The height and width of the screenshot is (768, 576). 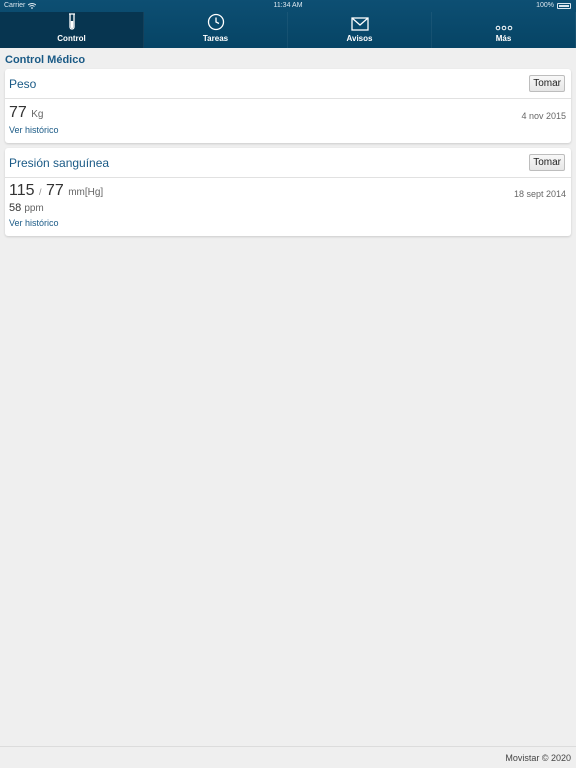 I want to click on take-weight-button: Tomar, so click(x=547, y=83).